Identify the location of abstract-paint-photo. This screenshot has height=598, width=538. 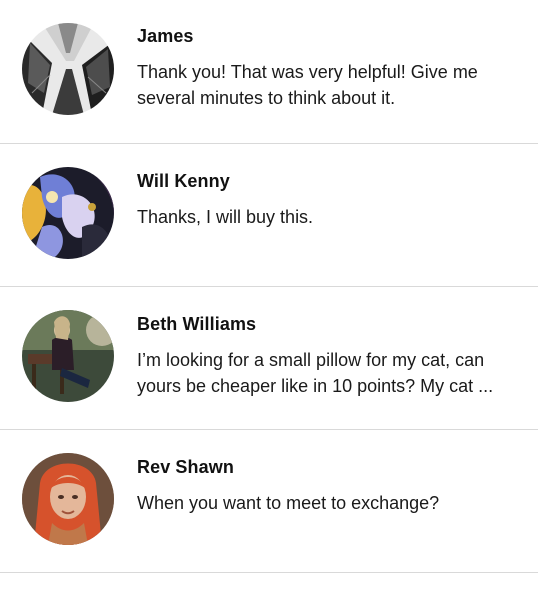
(68, 213).